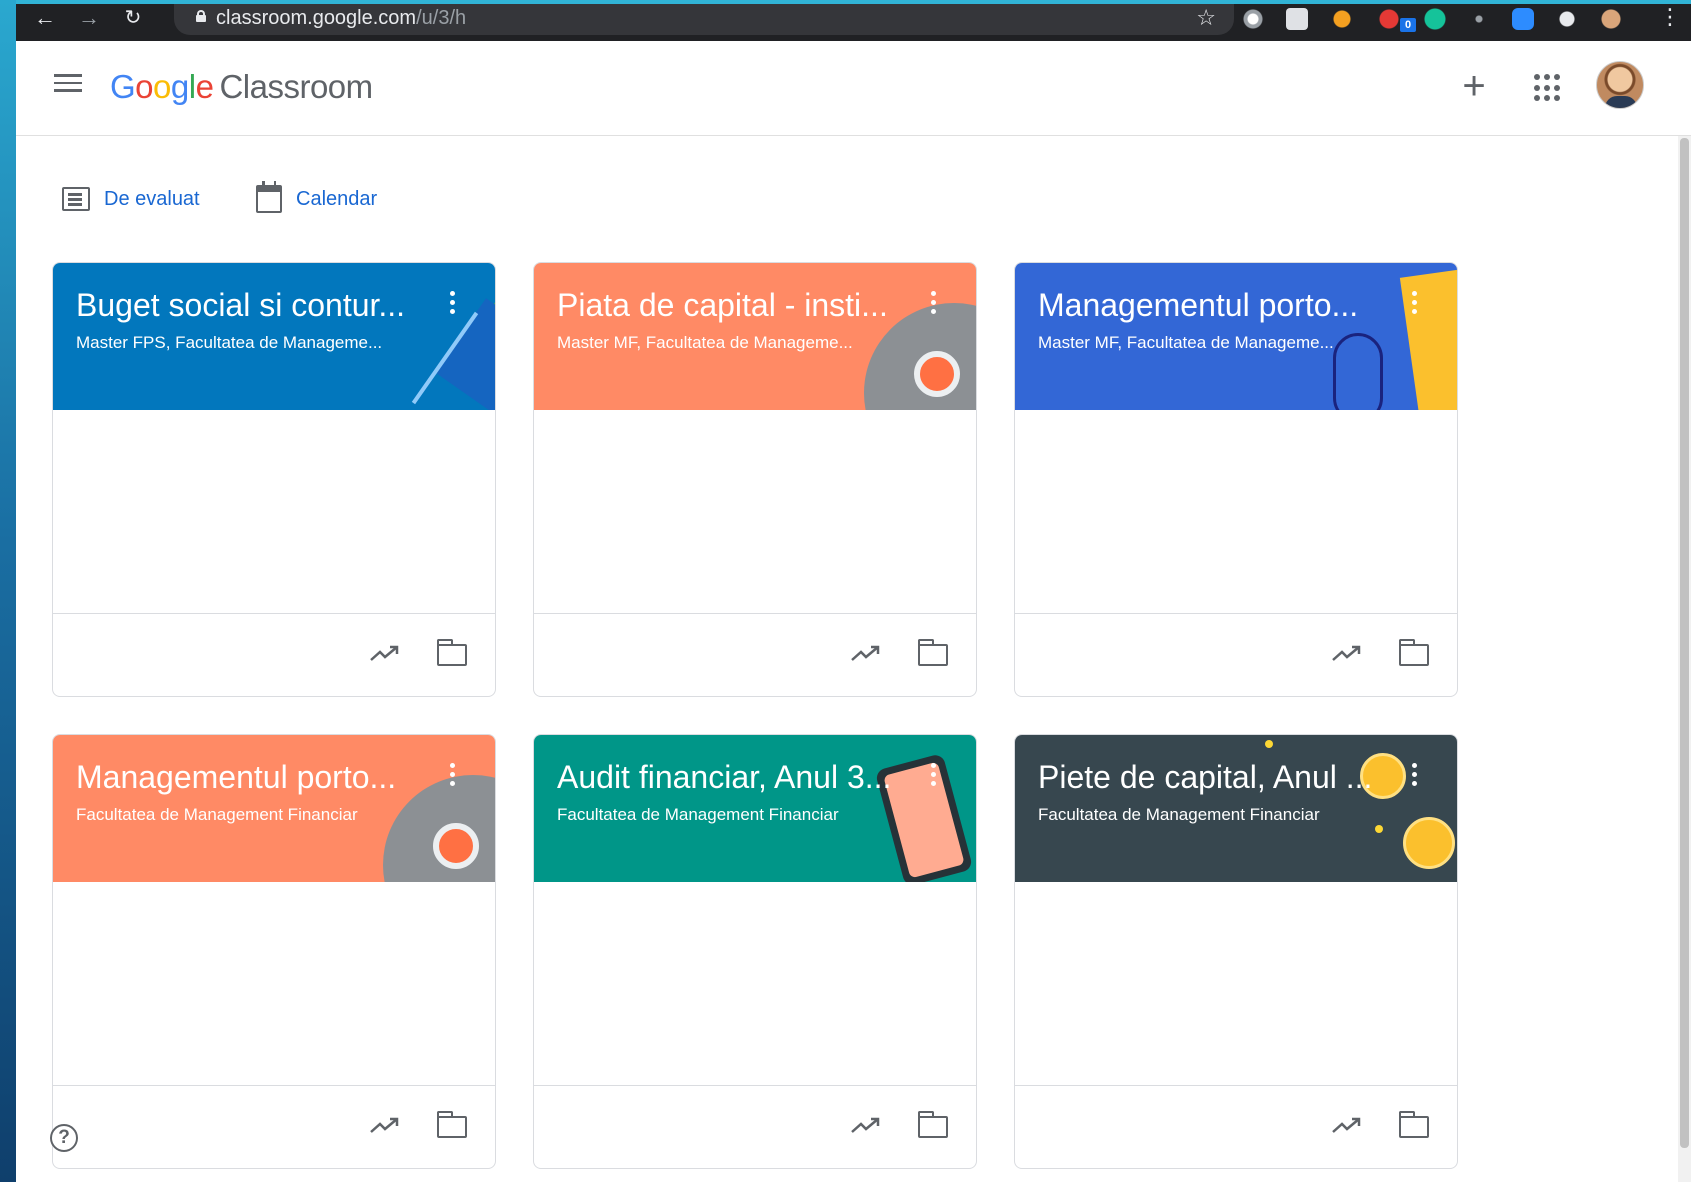 The height and width of the screenshot is (1182, 1691). I want to click on zoom-icon, so click(1523, 19).